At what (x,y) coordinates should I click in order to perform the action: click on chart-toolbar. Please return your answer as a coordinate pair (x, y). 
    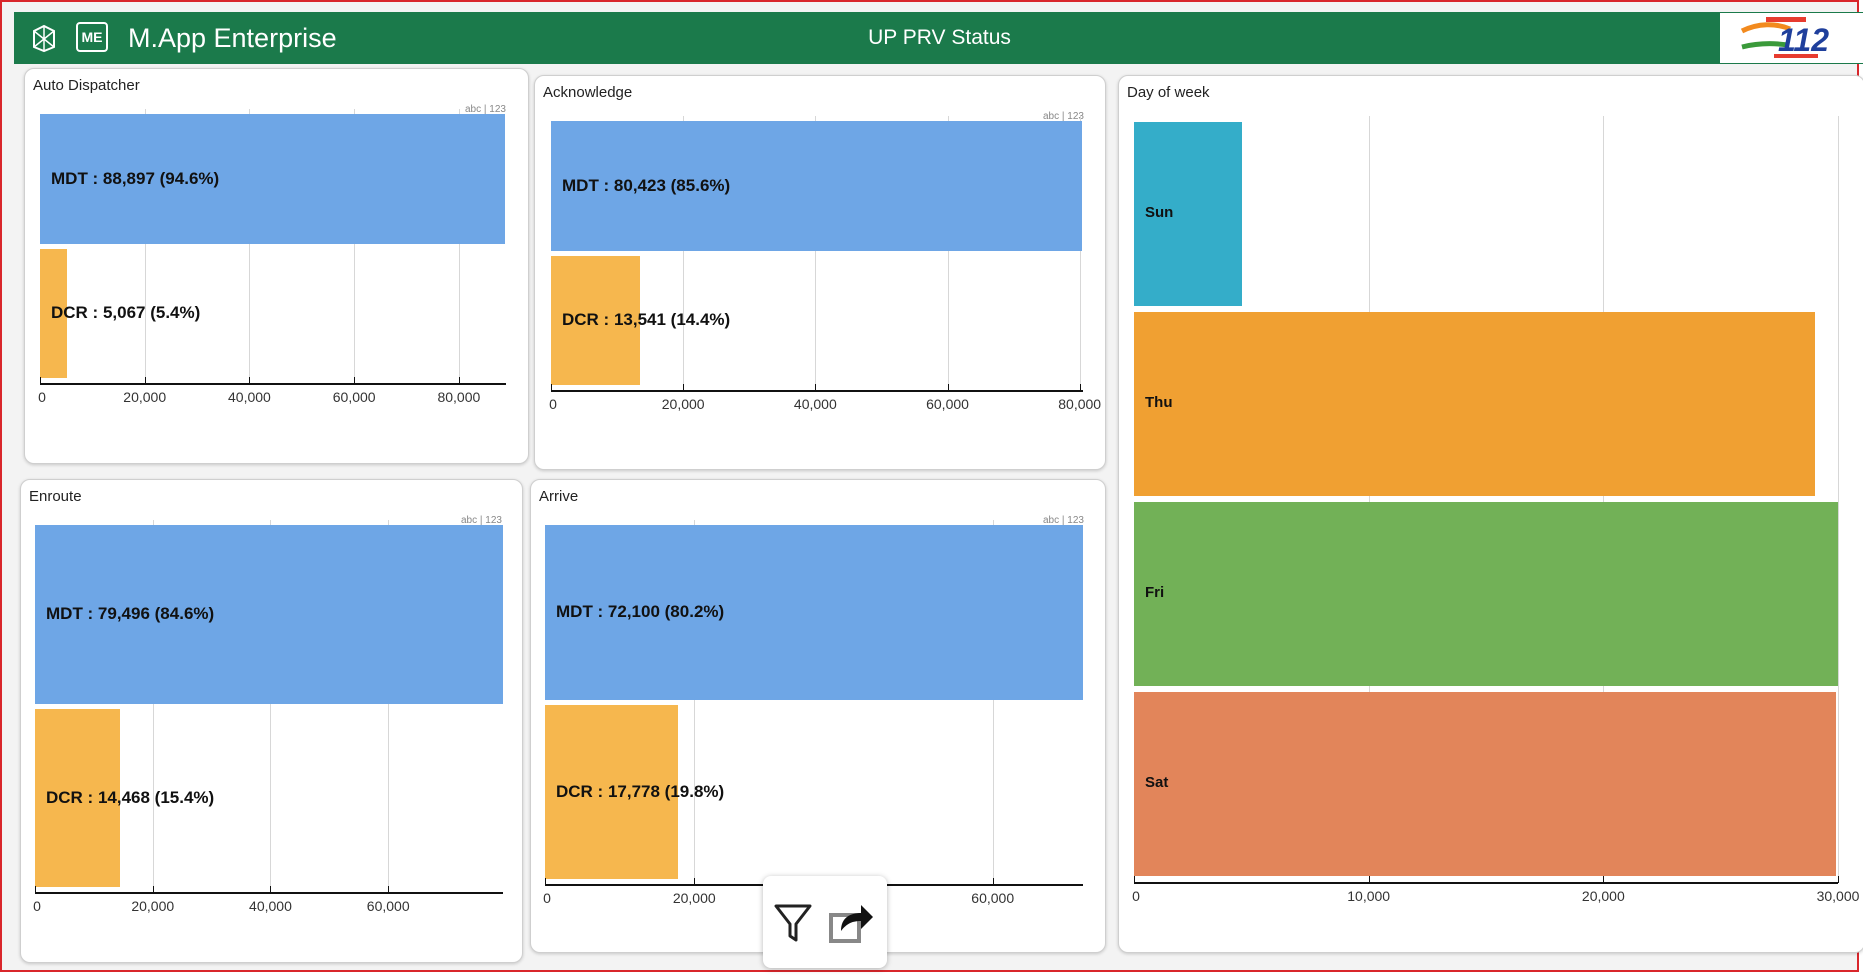
    Looking at the image, I should click on (825, 922).